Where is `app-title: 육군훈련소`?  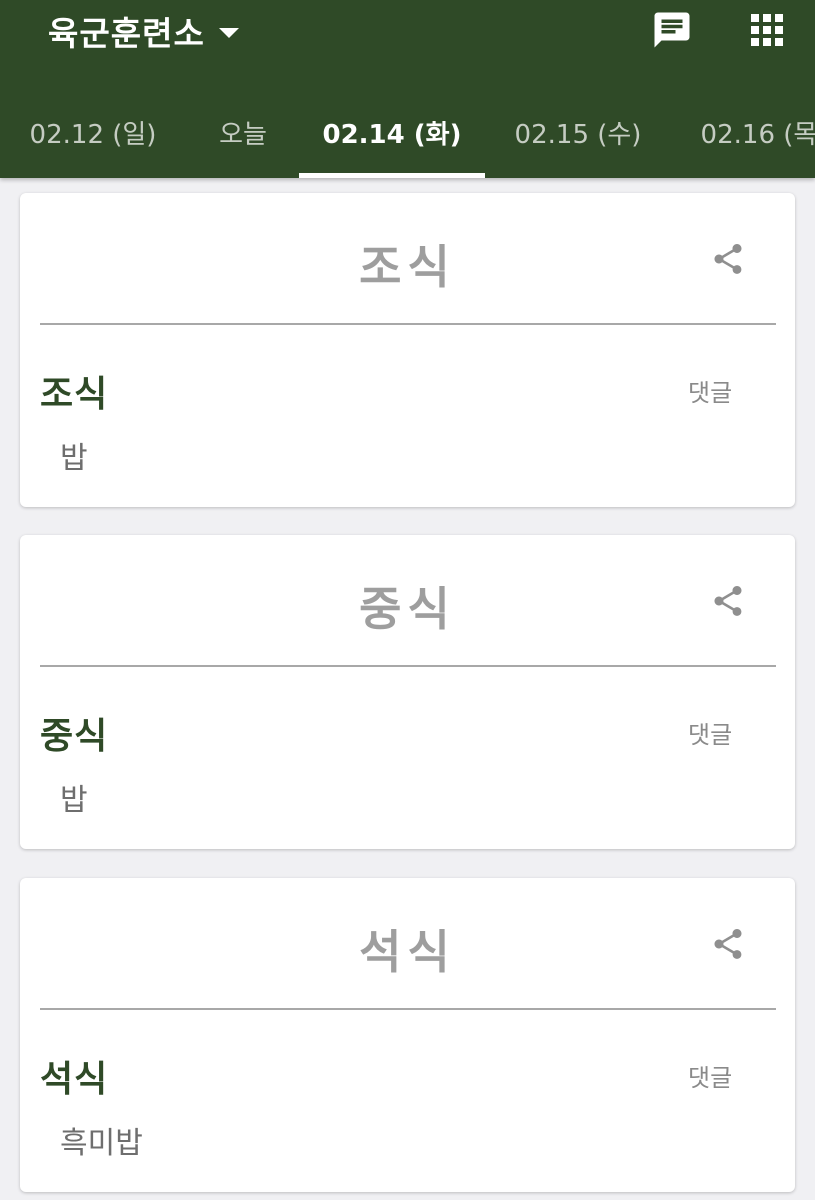
app-title: 육군훈련소 is located at coordinates (126, 33).